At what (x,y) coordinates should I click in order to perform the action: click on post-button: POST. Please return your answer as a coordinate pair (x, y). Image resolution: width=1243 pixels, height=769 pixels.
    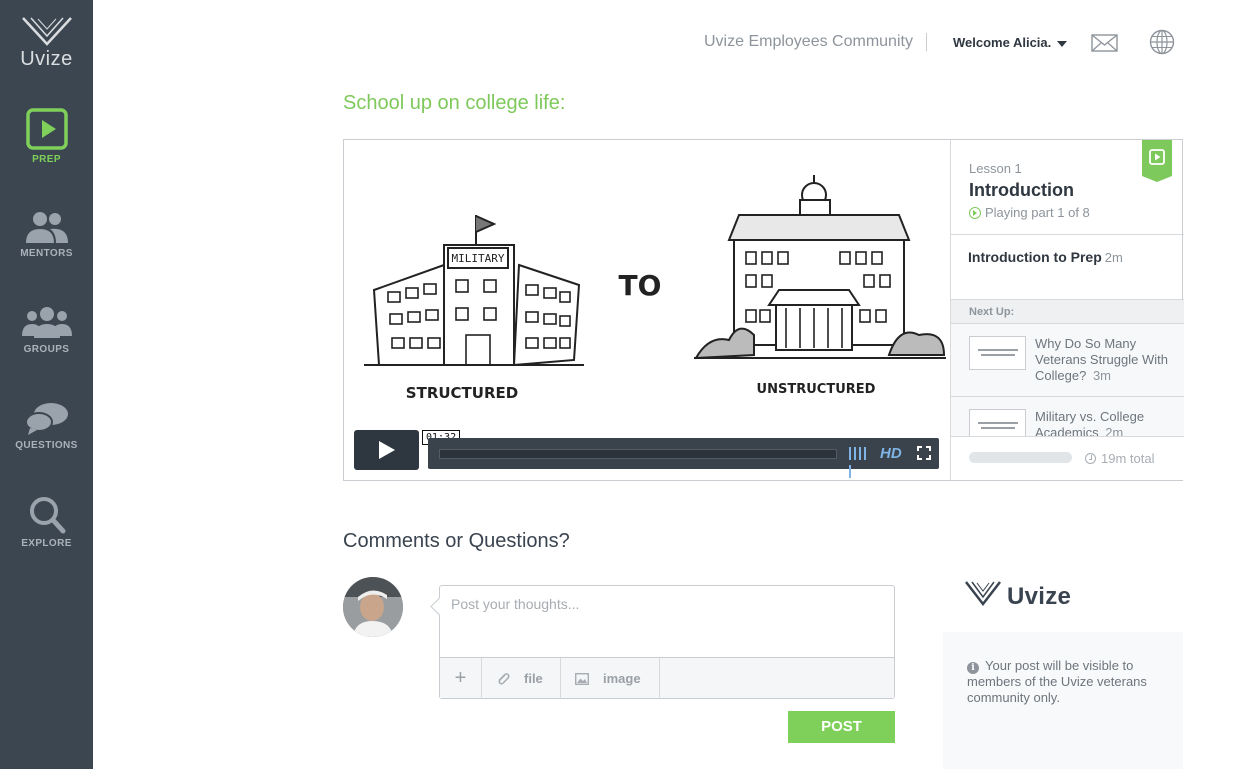
    Looking at the image, I should click on (841, 727).